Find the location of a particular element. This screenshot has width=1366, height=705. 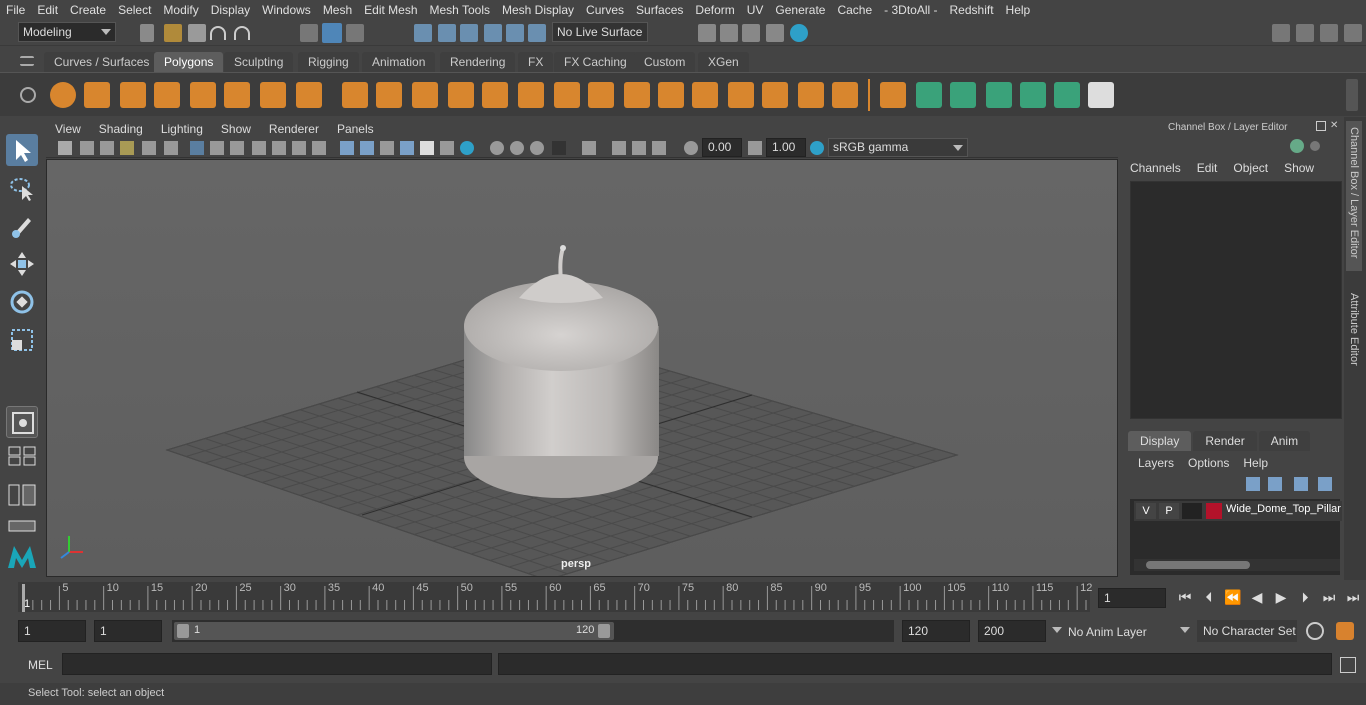

menu-item: Mesh Display is located at coordinates (538, 10).